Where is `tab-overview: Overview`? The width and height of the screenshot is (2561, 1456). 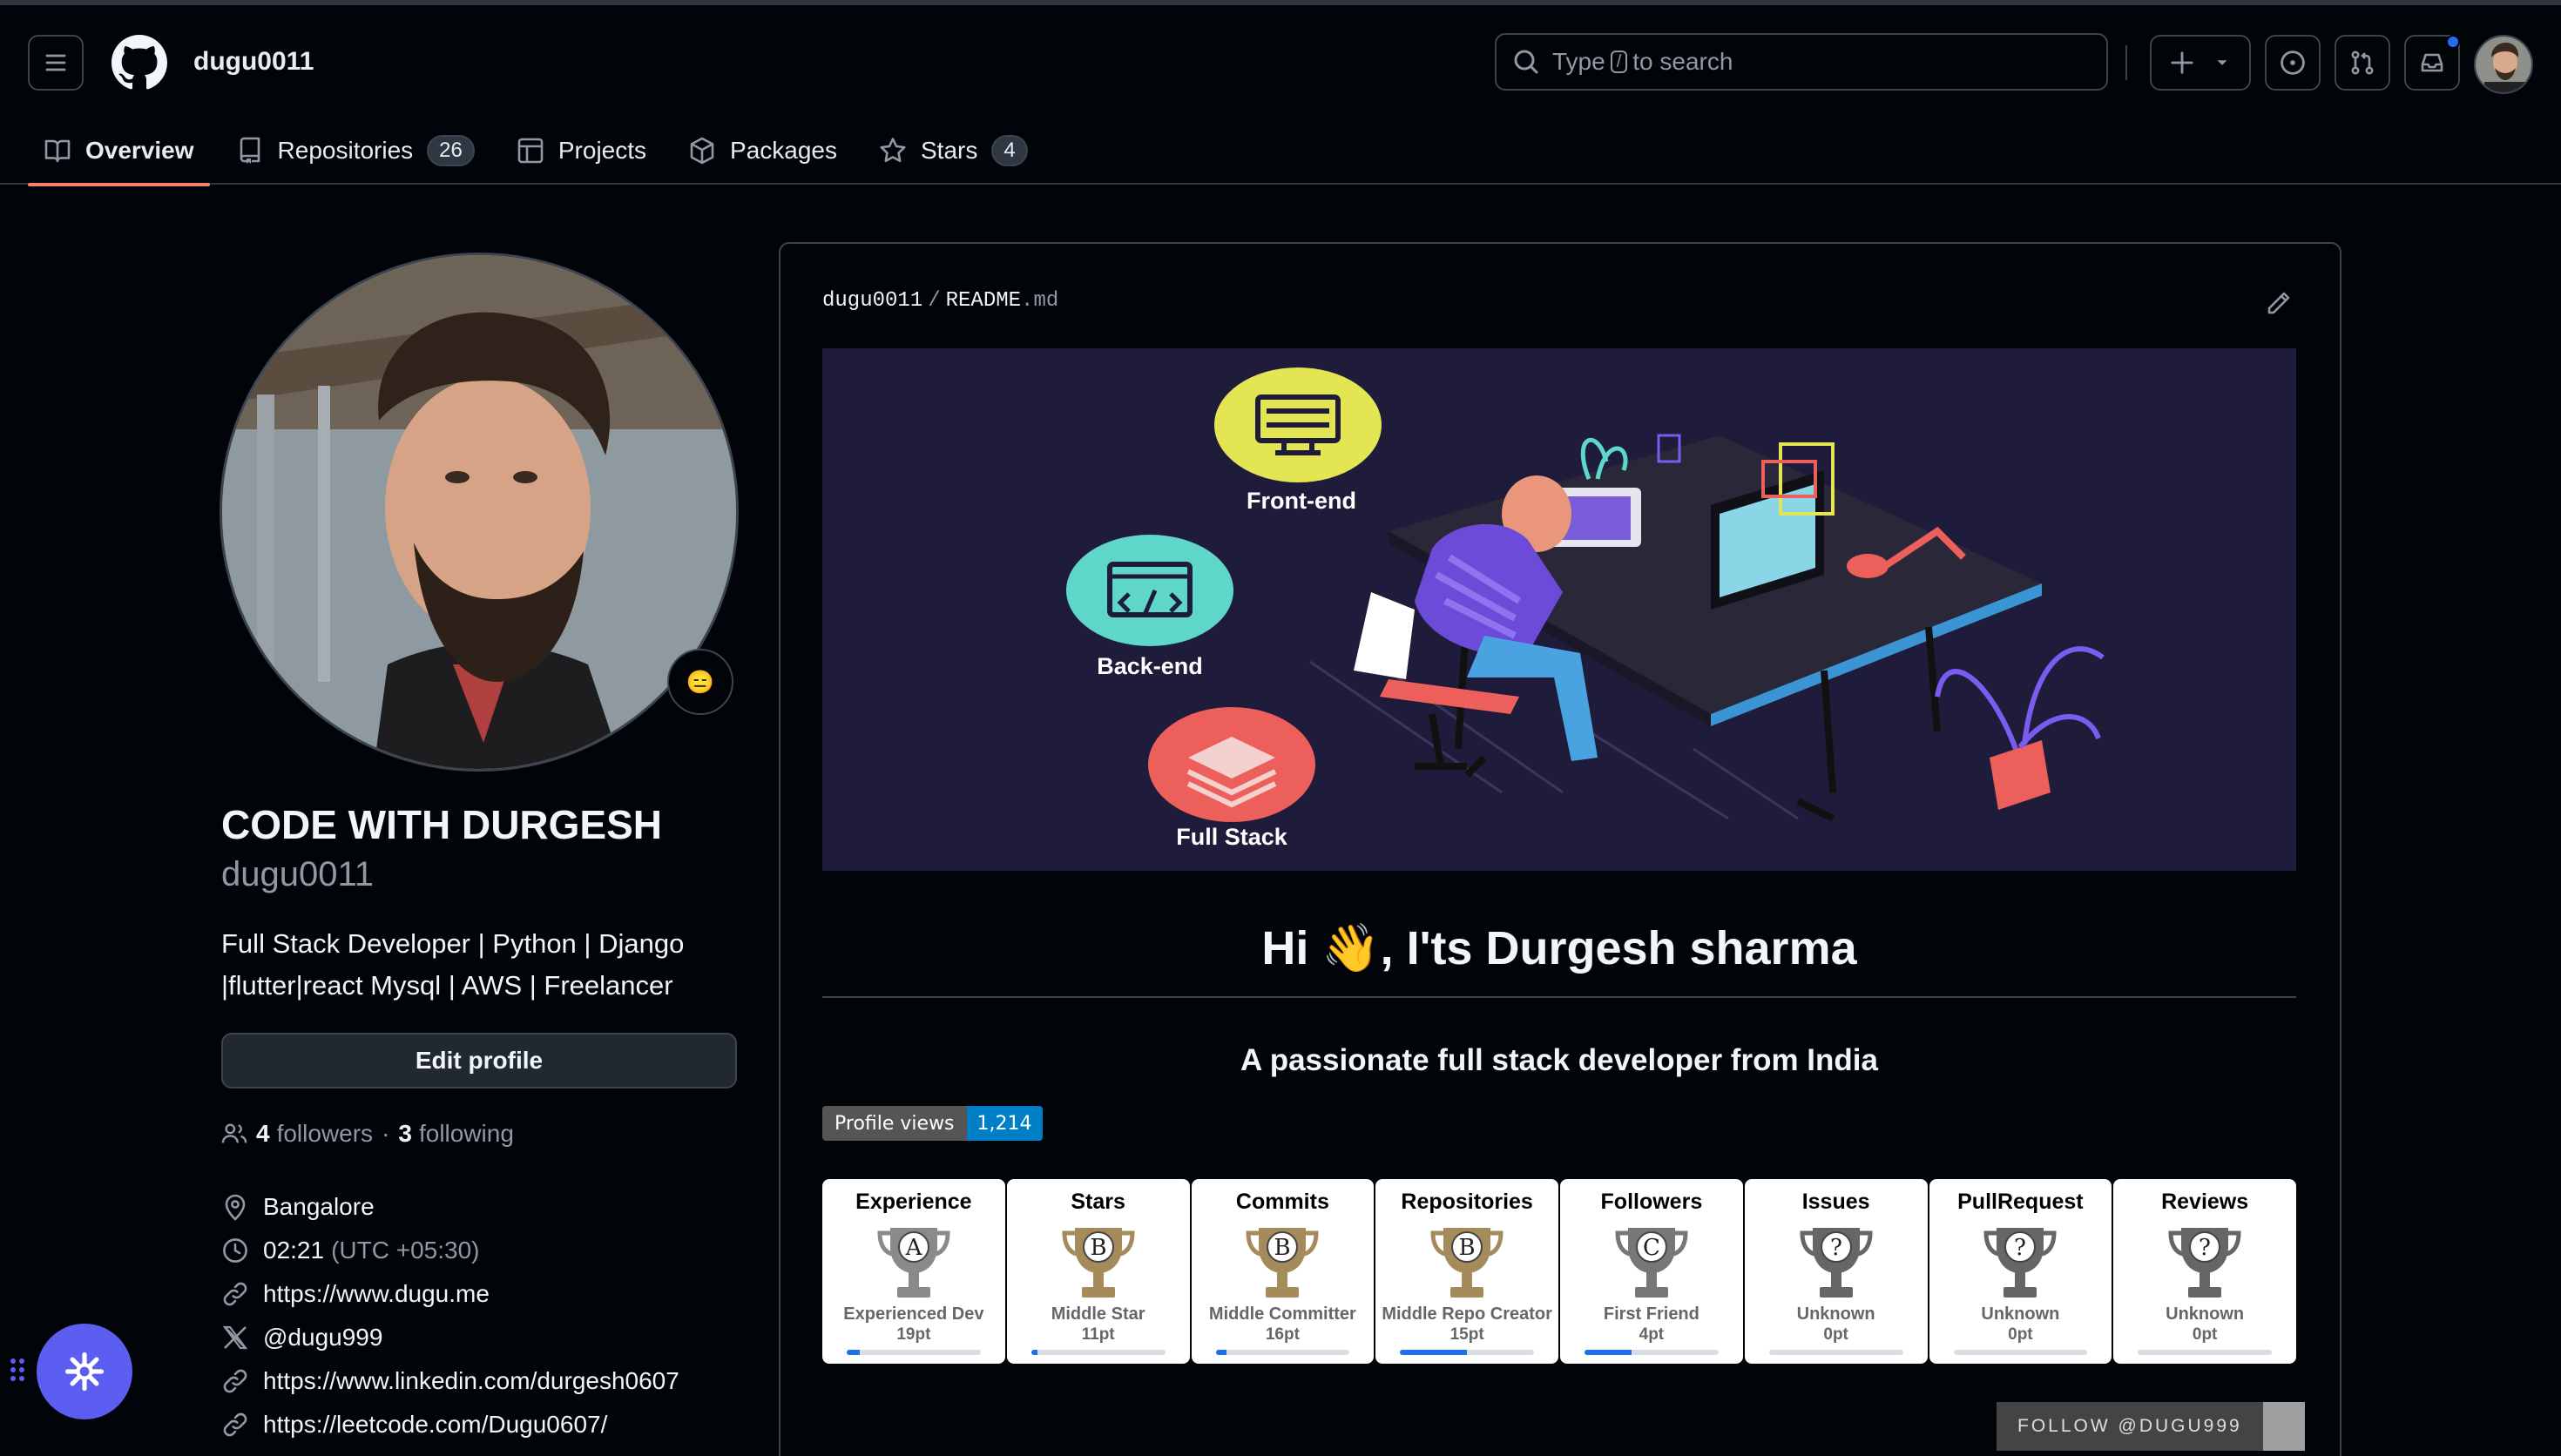
tab-overview: Overview is located at coordinates (119, 151).